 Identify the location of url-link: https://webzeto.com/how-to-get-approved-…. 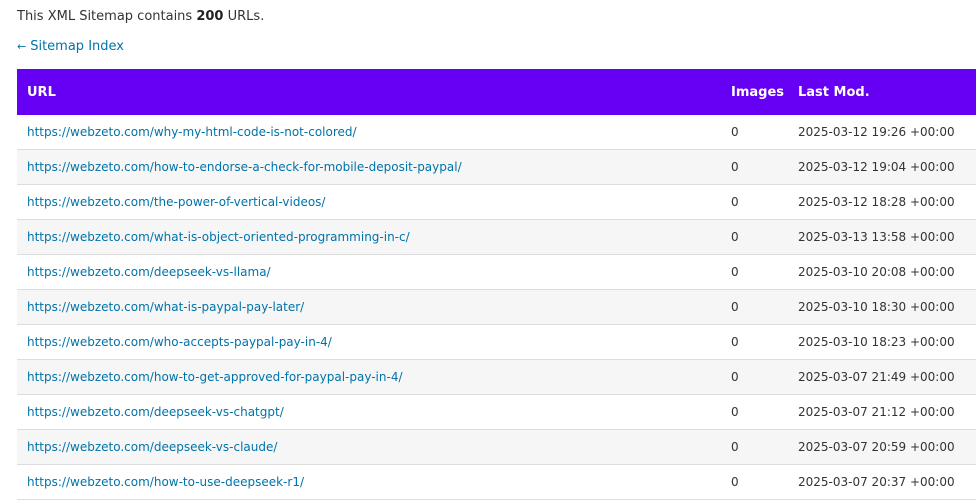
(215, 377).